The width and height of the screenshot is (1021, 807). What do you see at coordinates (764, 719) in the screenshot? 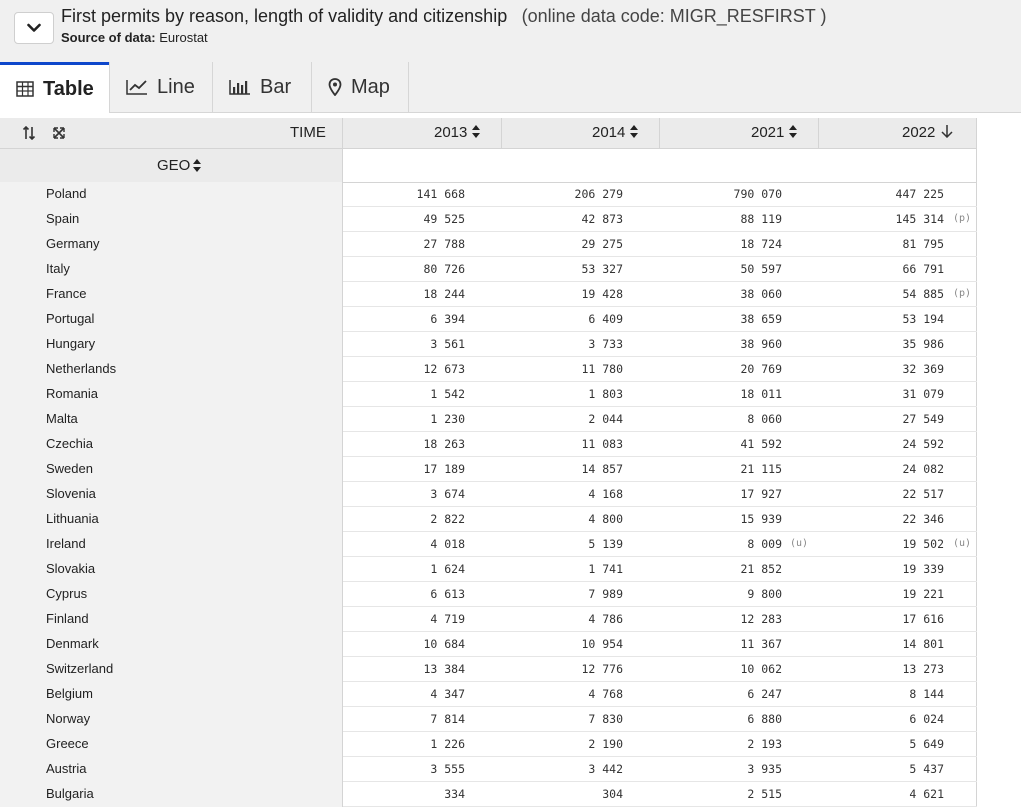
I see `cell-value: 6 880` at bounding box center [764, 719].